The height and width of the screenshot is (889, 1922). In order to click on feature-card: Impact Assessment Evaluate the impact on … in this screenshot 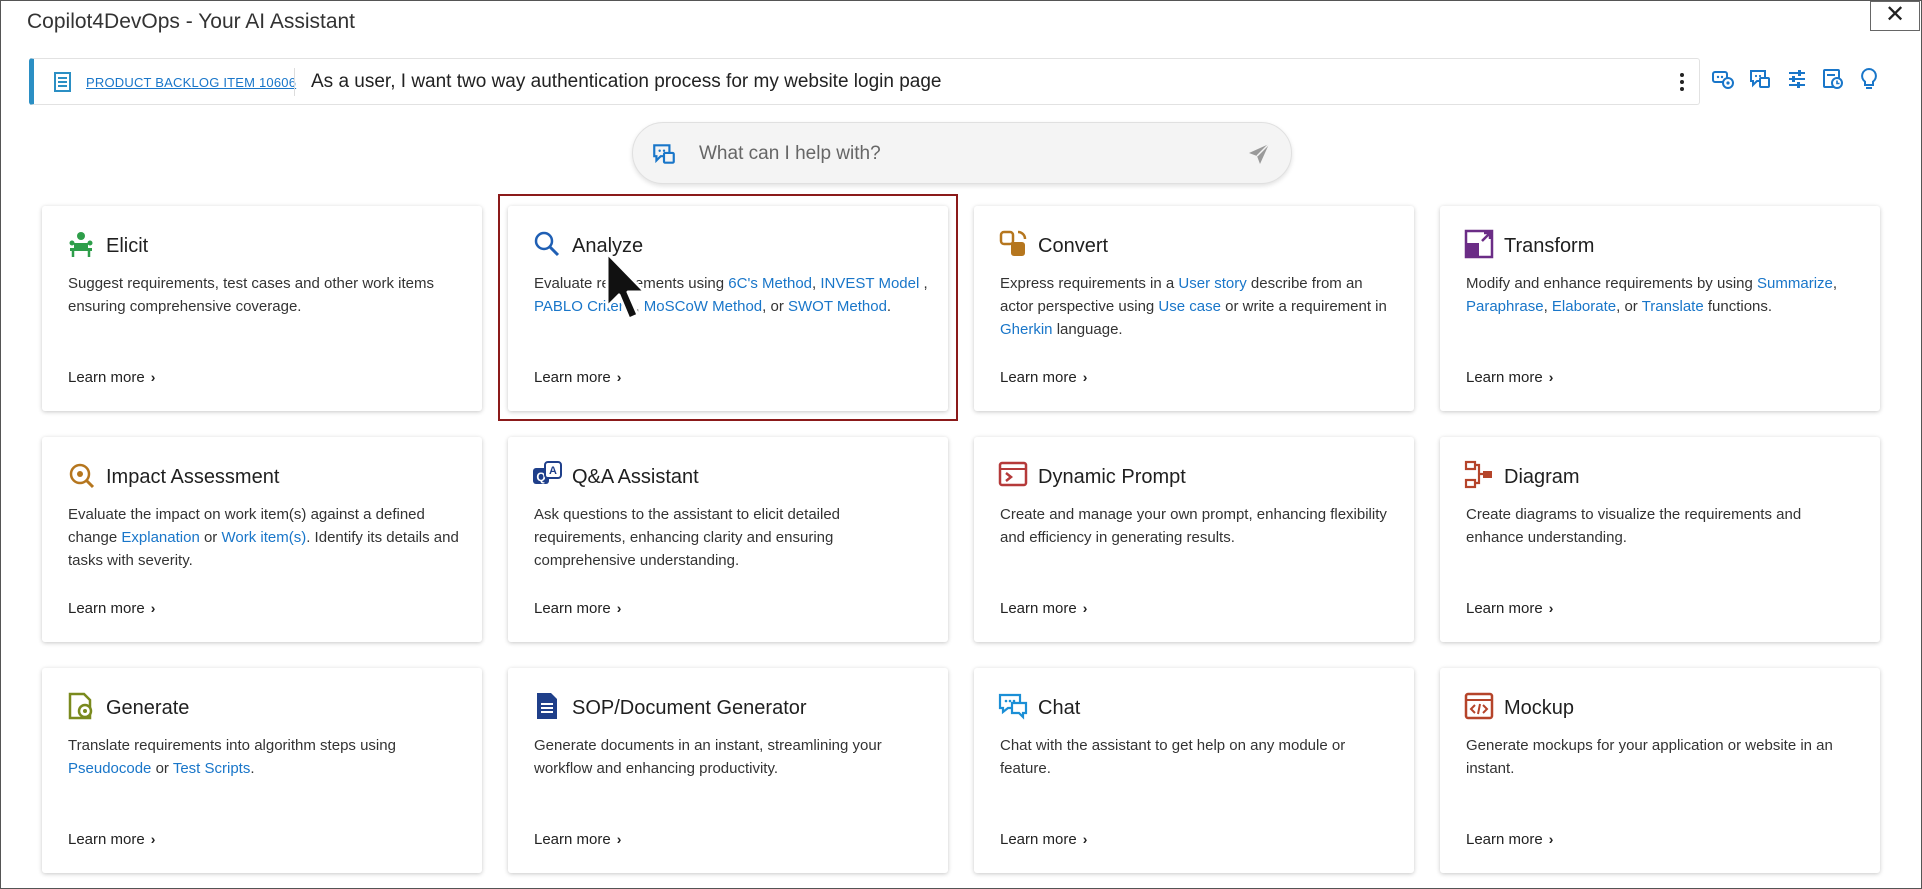, I will do `click(262, 539)`.